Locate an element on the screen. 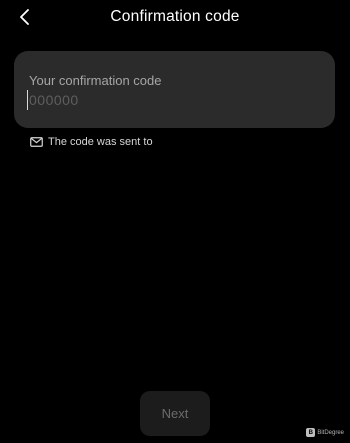 The width and height of the screenshot is (350, 443). header: Confirmation code is located at coordinates (175, 17).